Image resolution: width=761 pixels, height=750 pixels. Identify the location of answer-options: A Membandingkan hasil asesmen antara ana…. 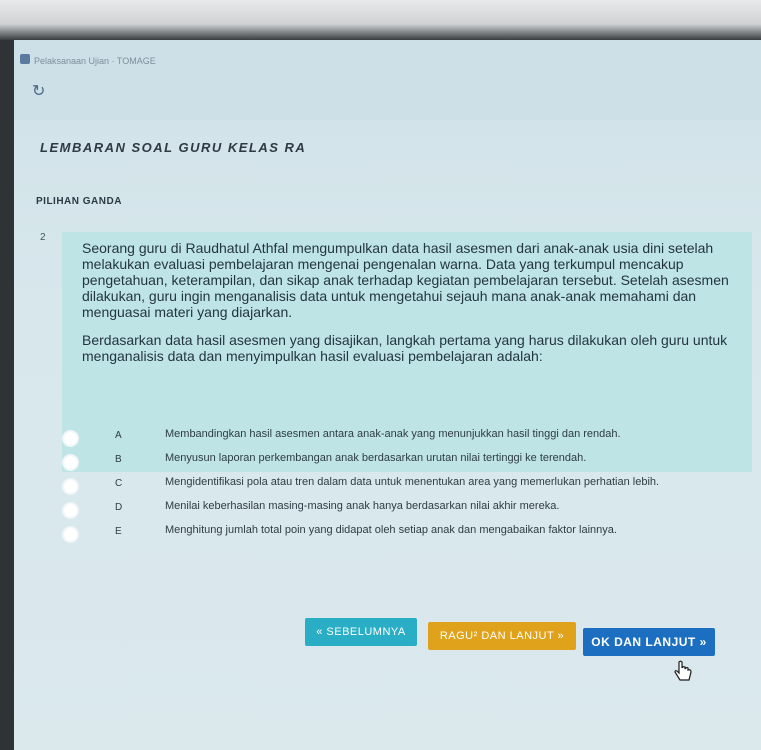
(394, 488).